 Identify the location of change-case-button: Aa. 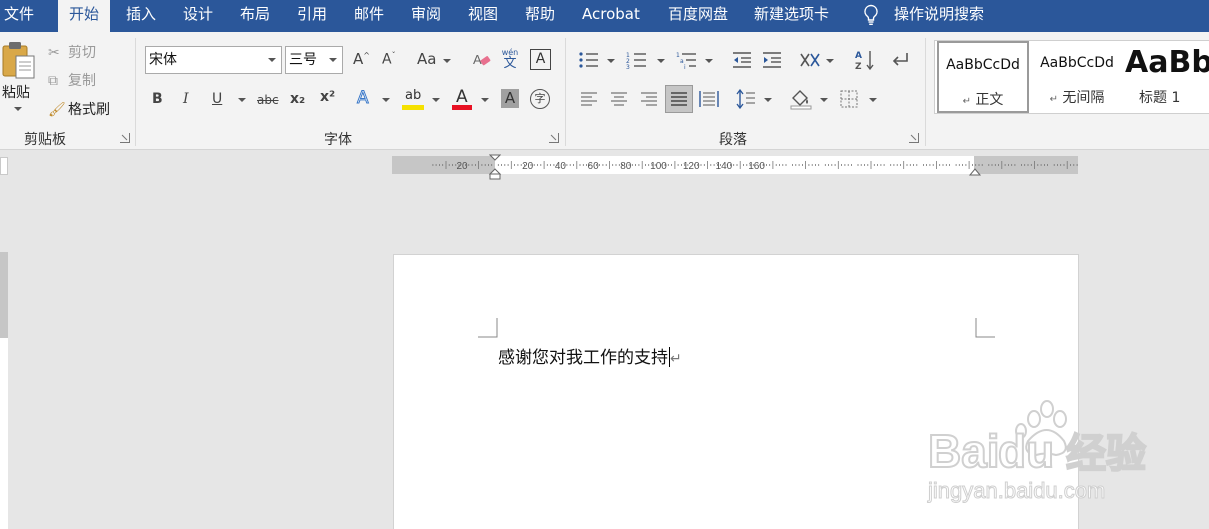
(426, 59).